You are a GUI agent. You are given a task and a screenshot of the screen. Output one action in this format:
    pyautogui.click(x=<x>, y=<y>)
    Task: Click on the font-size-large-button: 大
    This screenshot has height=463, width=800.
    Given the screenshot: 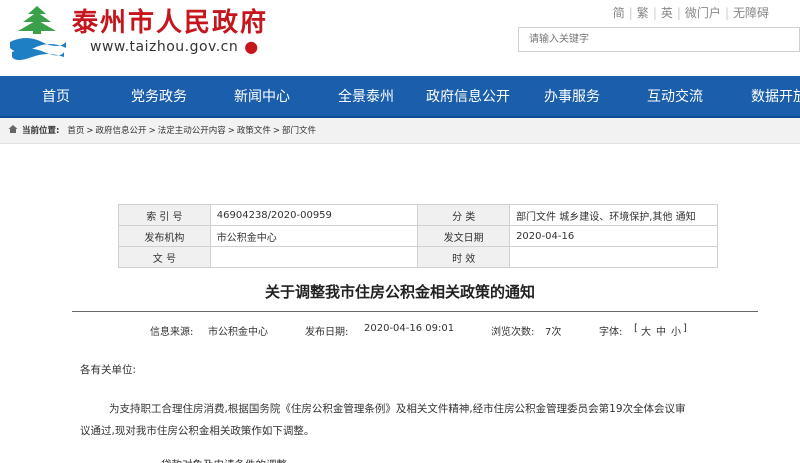 What is the action you would take?
    pyautogui.click(x=646, y=330)
    